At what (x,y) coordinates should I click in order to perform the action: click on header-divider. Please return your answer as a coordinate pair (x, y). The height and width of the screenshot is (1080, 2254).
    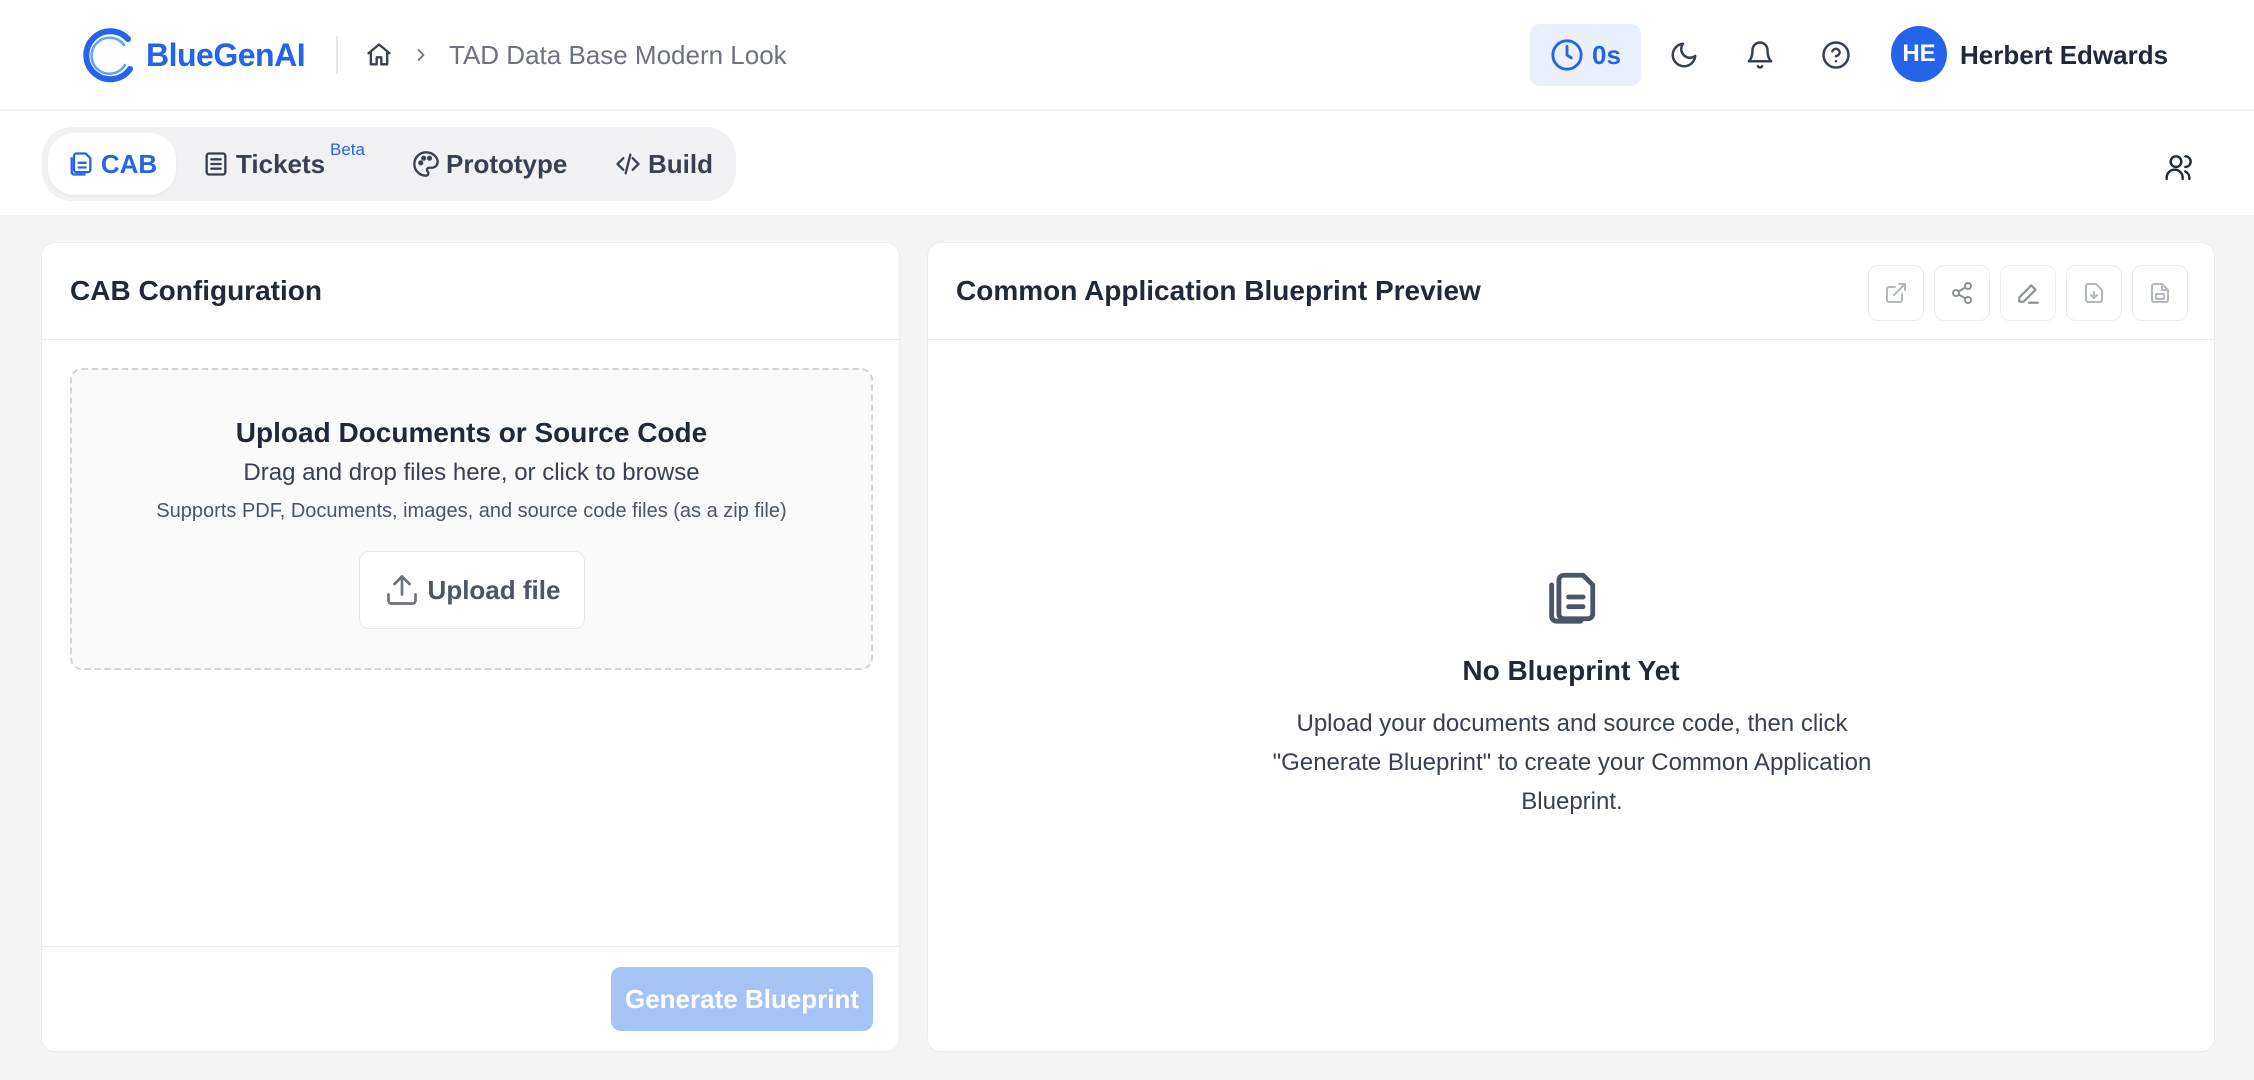
    Looking at the image, I should click on (337, 55).